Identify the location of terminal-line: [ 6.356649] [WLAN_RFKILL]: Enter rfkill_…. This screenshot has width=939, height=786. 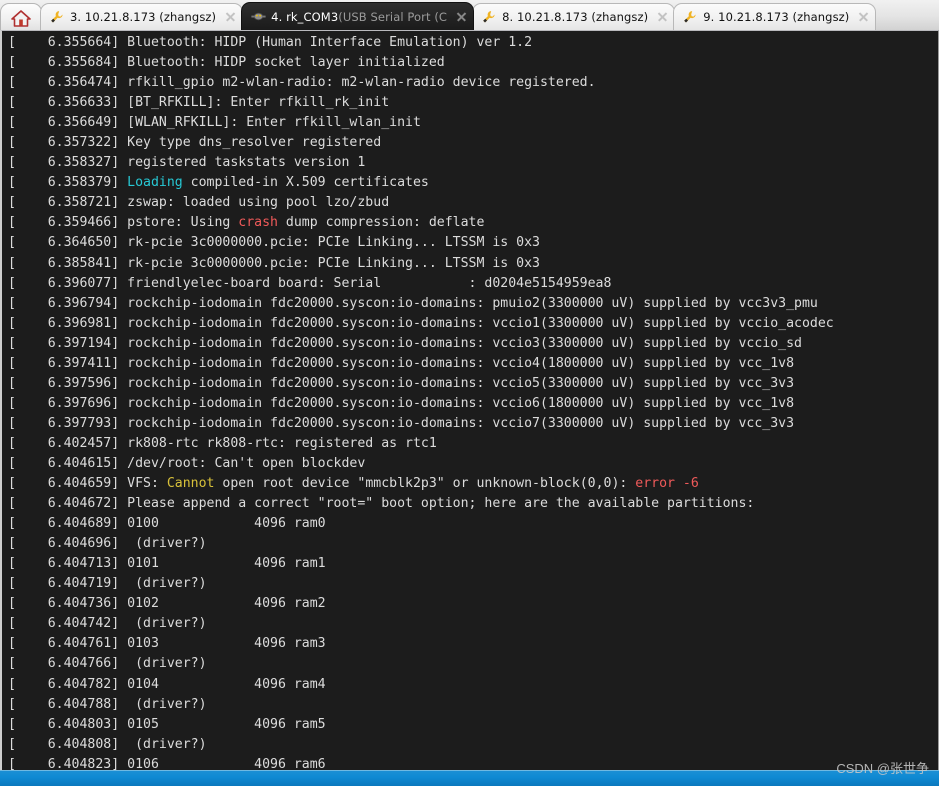
(473, 123).